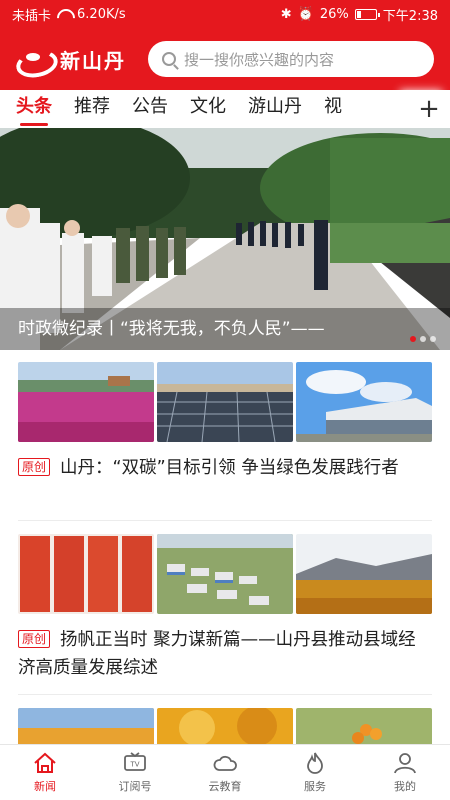 This screenshot has height=800, width=450. I want to click on battery-icon, so click(367, 14).